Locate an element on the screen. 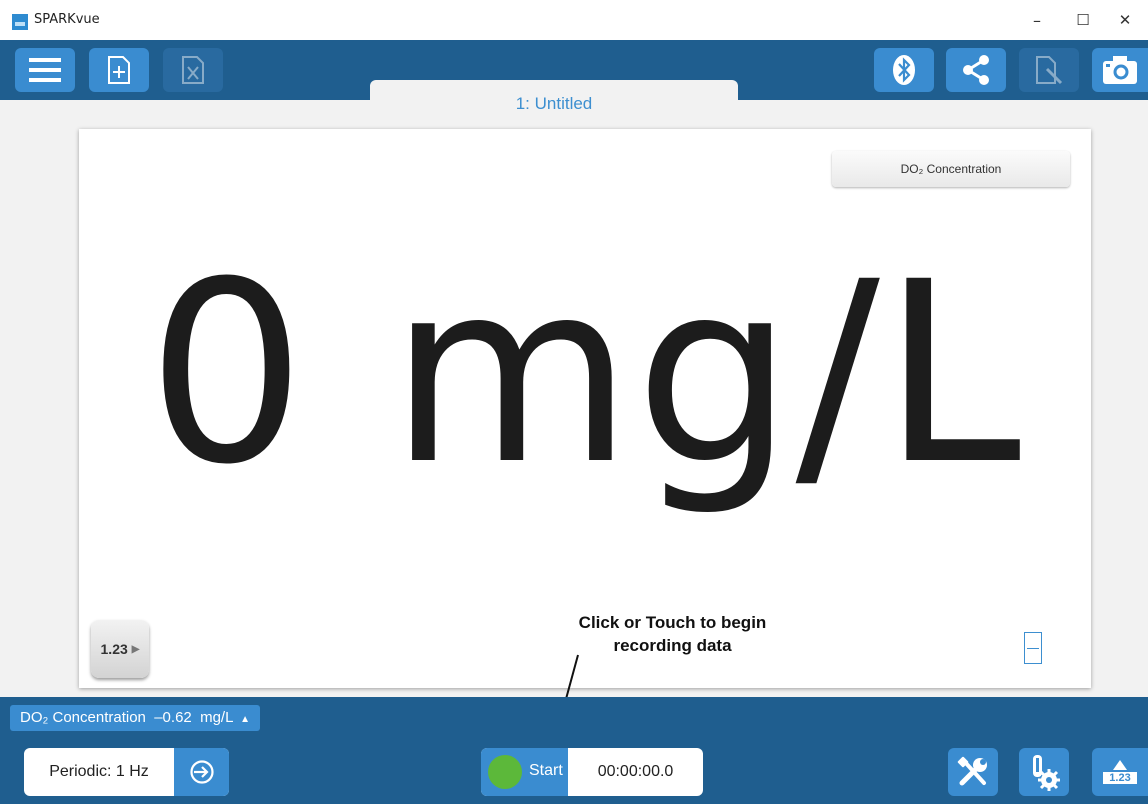 The width and height of the screenshot is (1148, 804). delete-page-button is located at coordinates (193, 70).